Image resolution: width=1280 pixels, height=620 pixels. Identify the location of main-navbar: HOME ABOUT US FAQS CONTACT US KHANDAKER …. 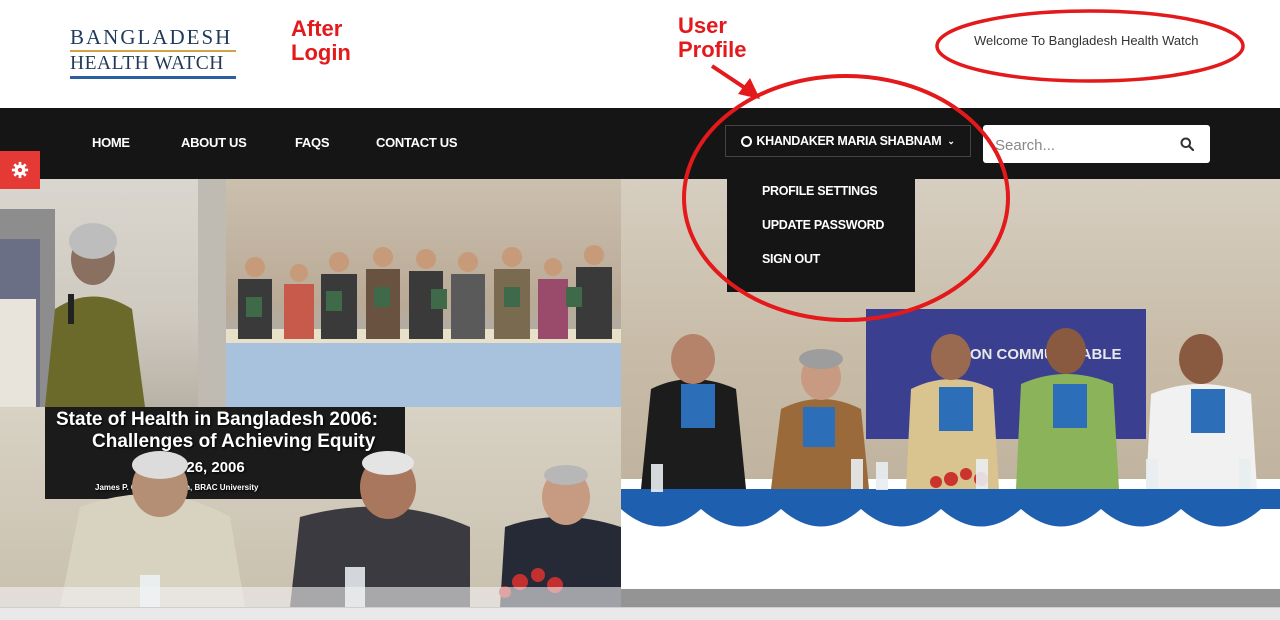
(640, 143).